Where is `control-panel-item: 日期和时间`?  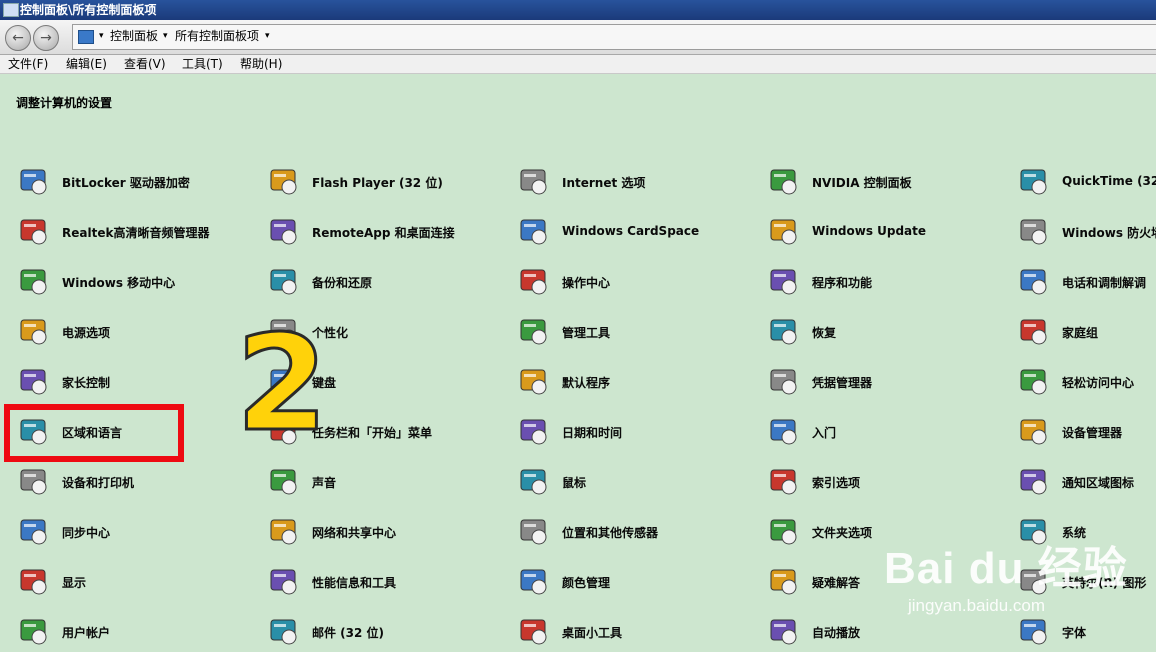
control-panel-item: 日期和时间 is located at coordinates (638, 434).